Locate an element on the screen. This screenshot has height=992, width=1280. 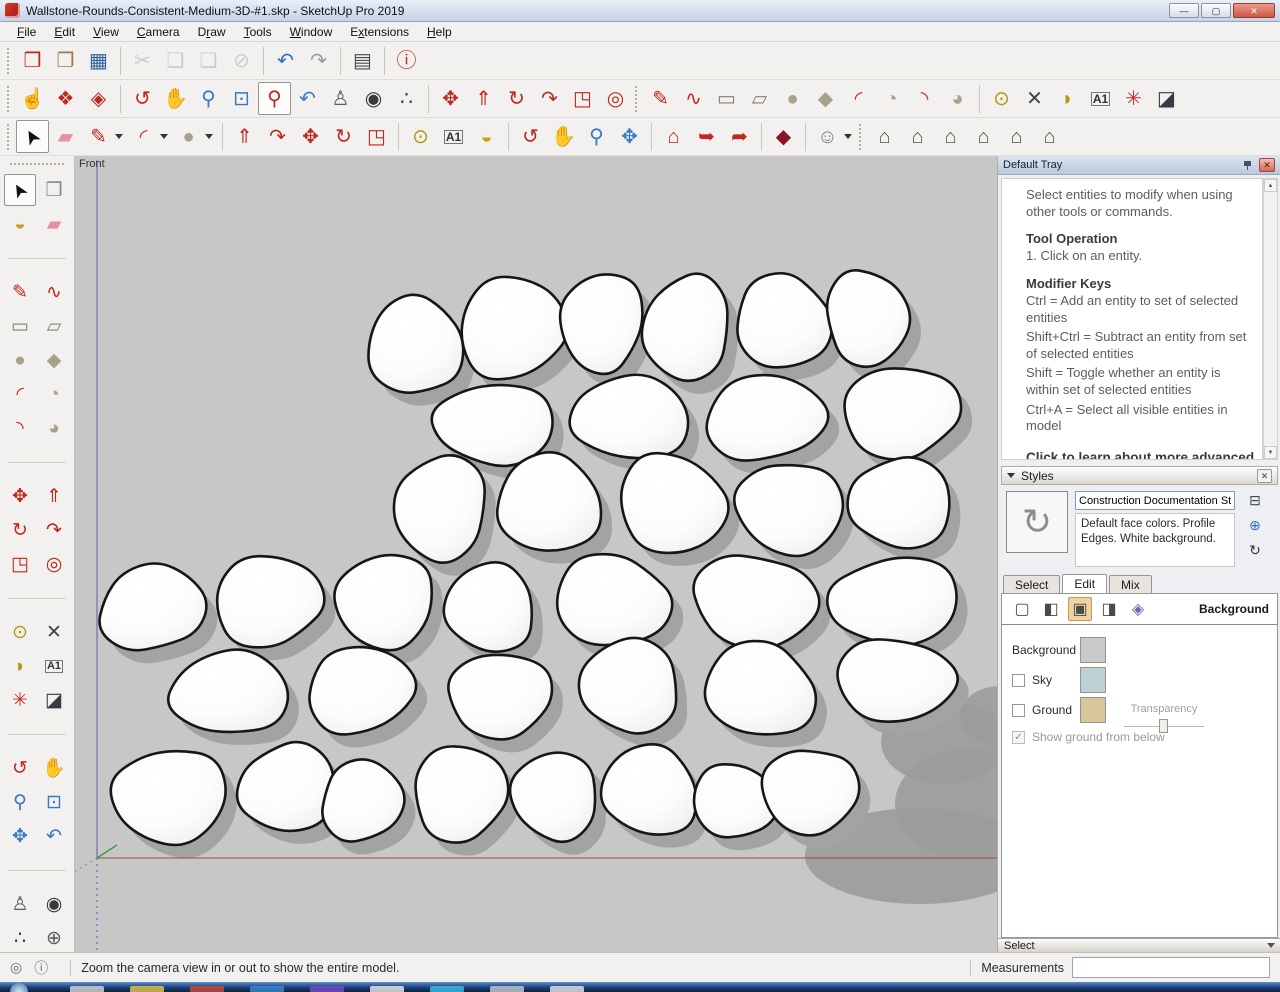
zoom-window-tool-button: ⊡ is located at coordinates (54, 802).